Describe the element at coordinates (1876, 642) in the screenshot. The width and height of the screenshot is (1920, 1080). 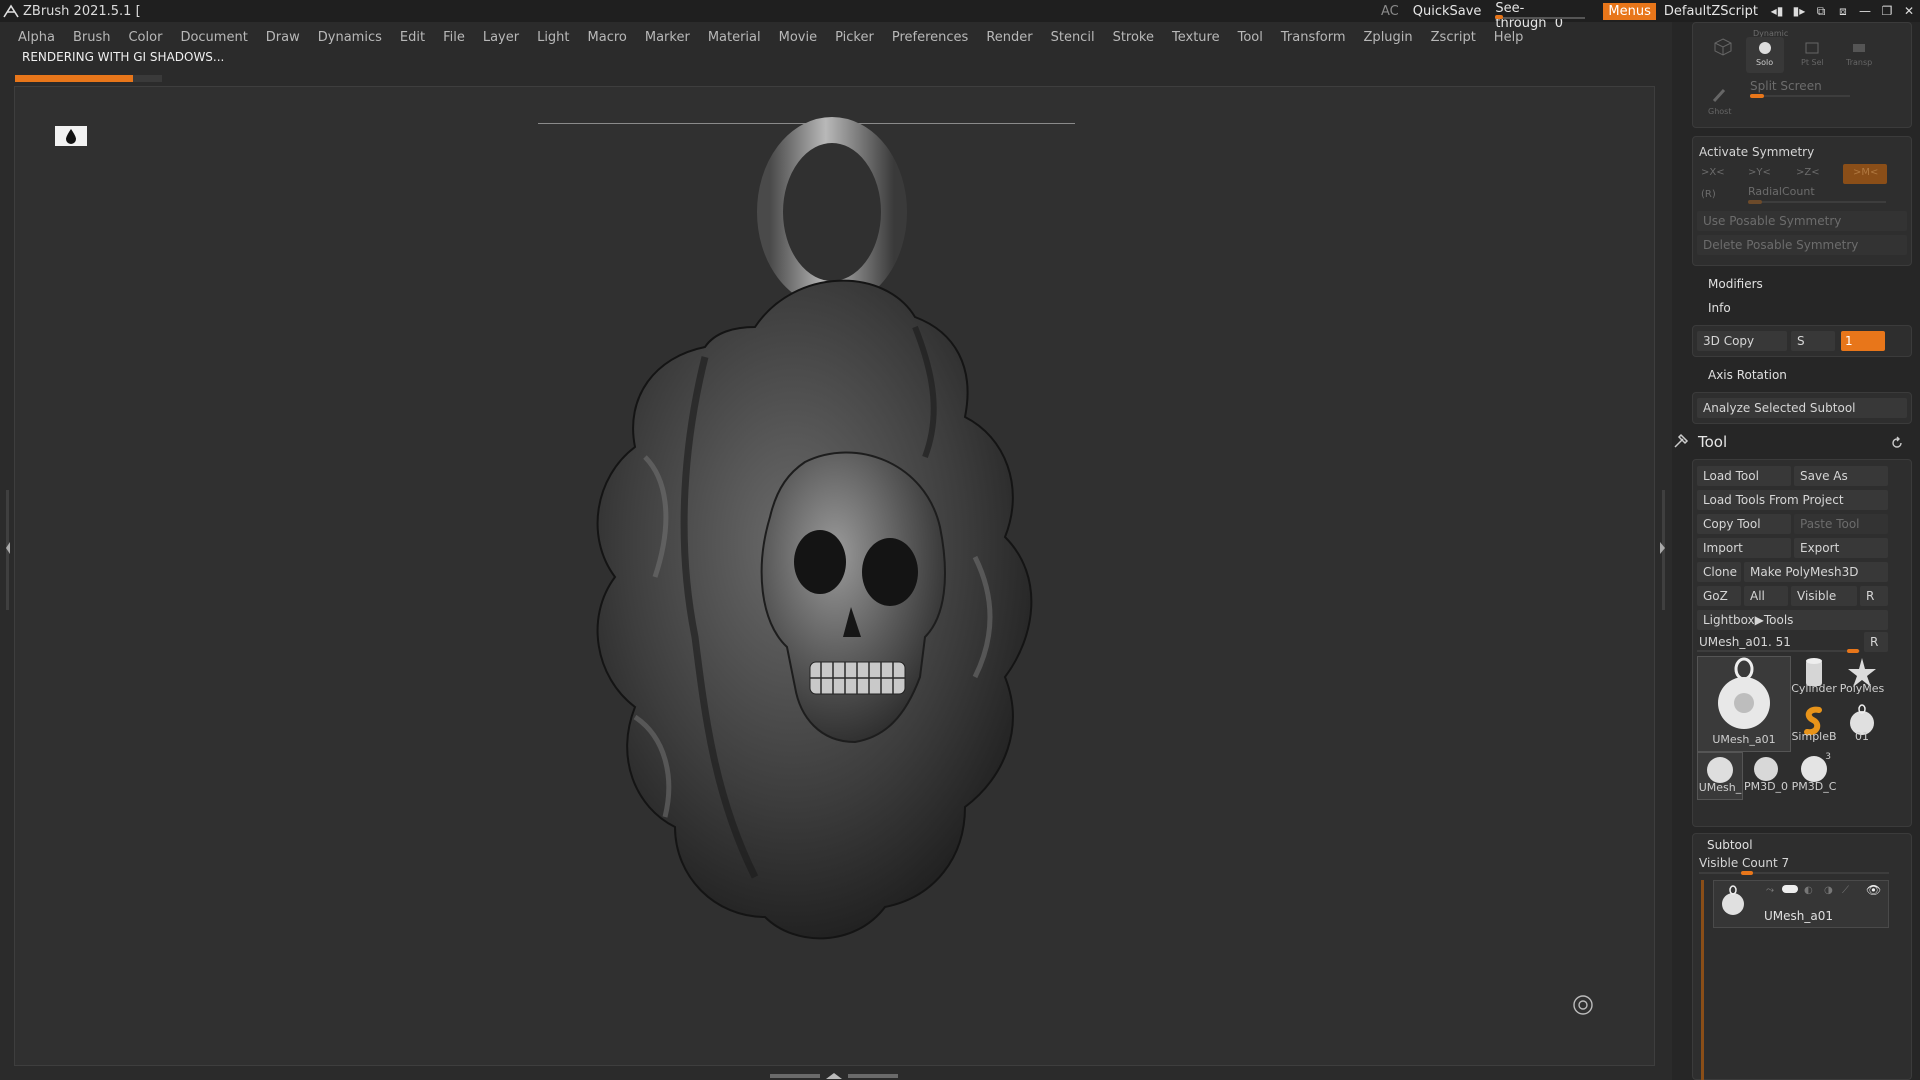
I see `current-tool-r-button: R` at that location.